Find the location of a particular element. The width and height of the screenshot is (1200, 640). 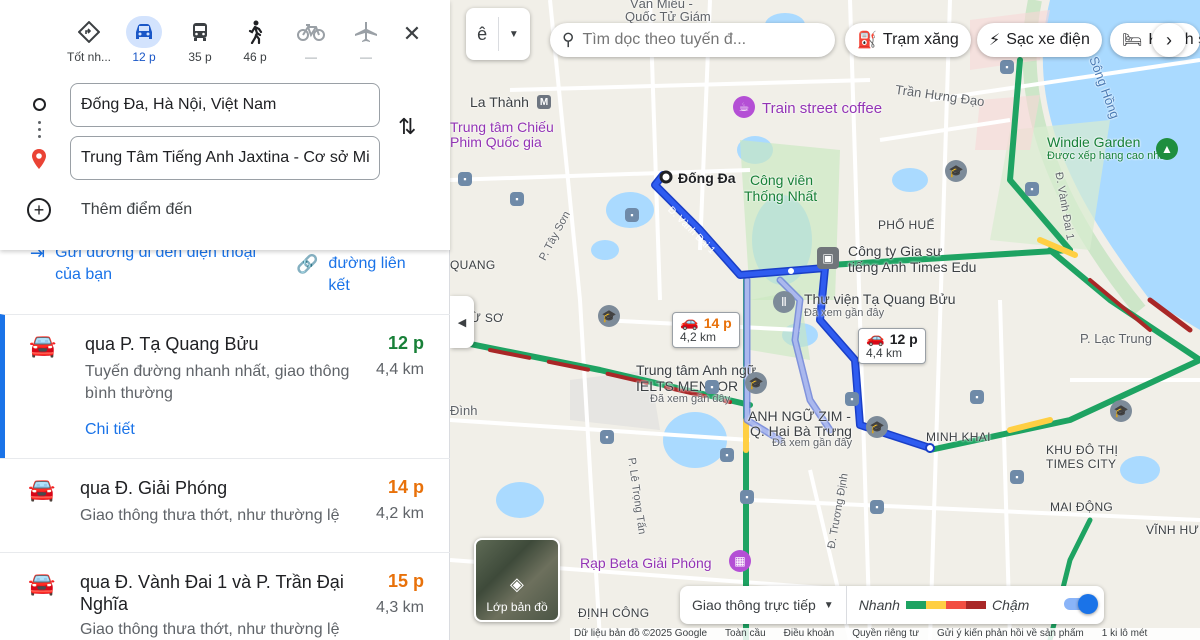

label-dinh-cong: ĐỊNH CÔNG is located at coordinates (614, 613).